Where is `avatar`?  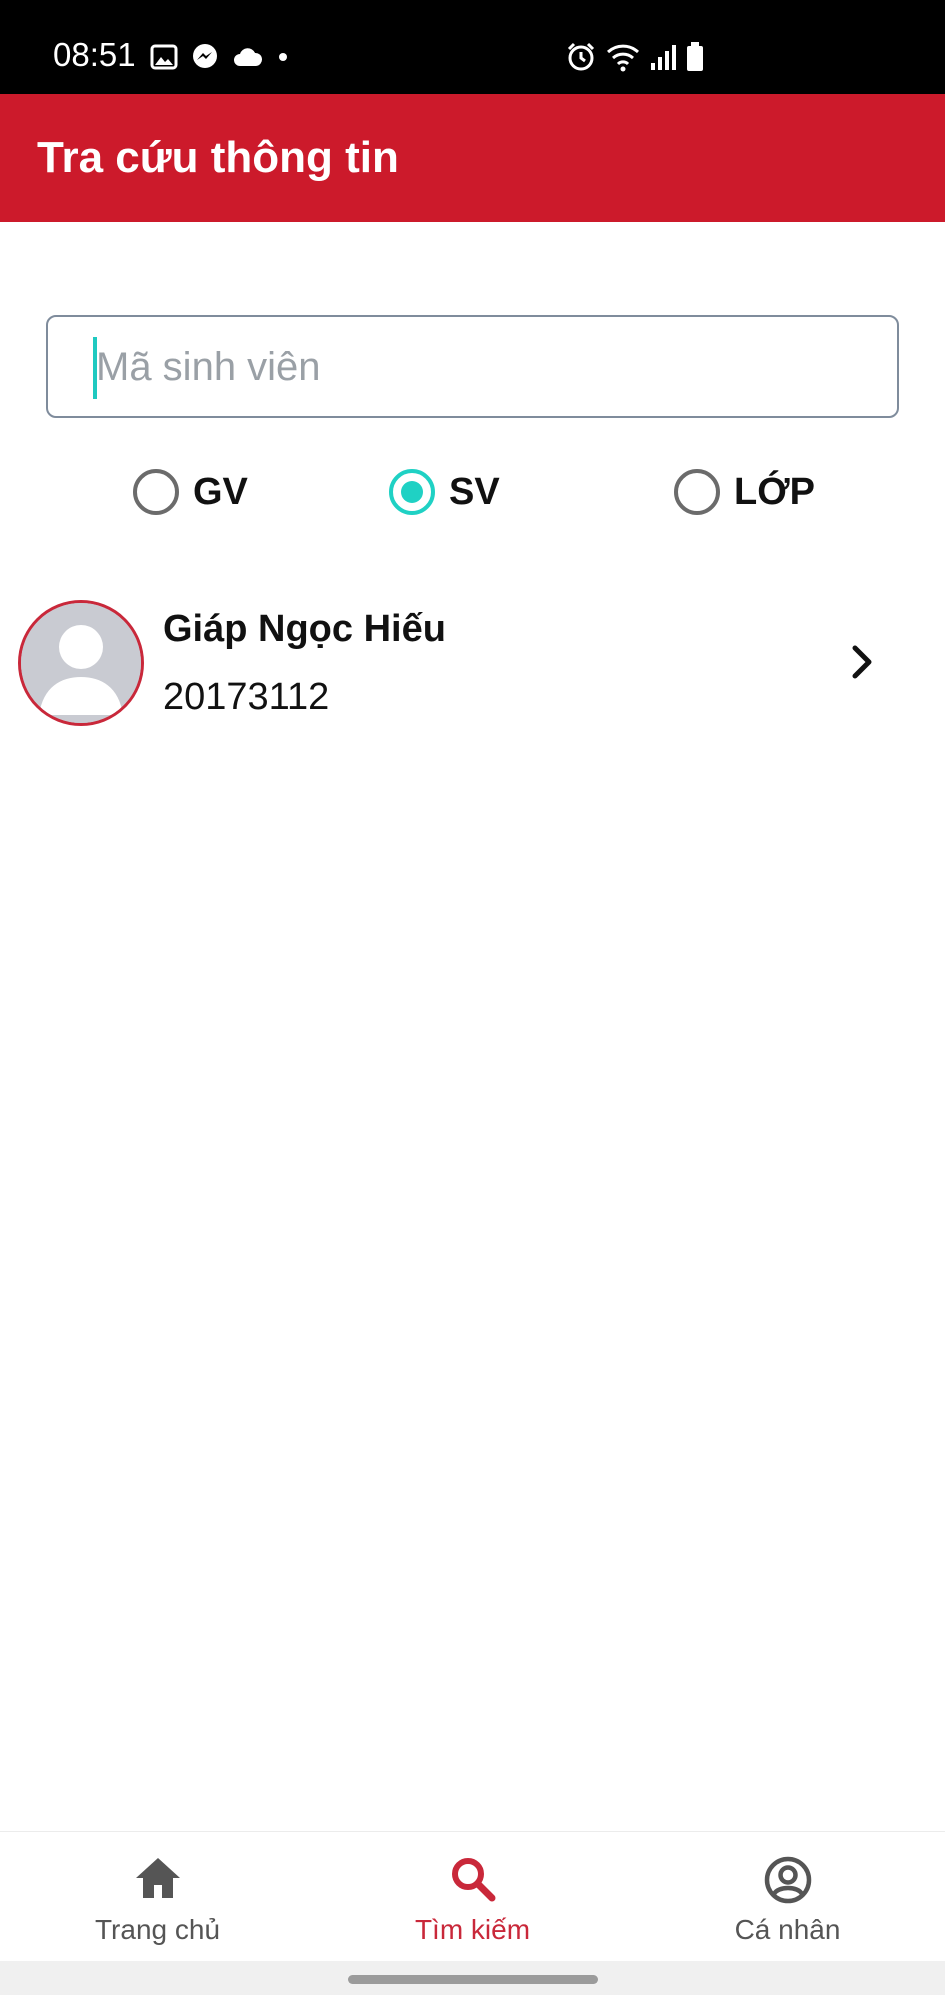
avatar is located at coordinates (81, 663).